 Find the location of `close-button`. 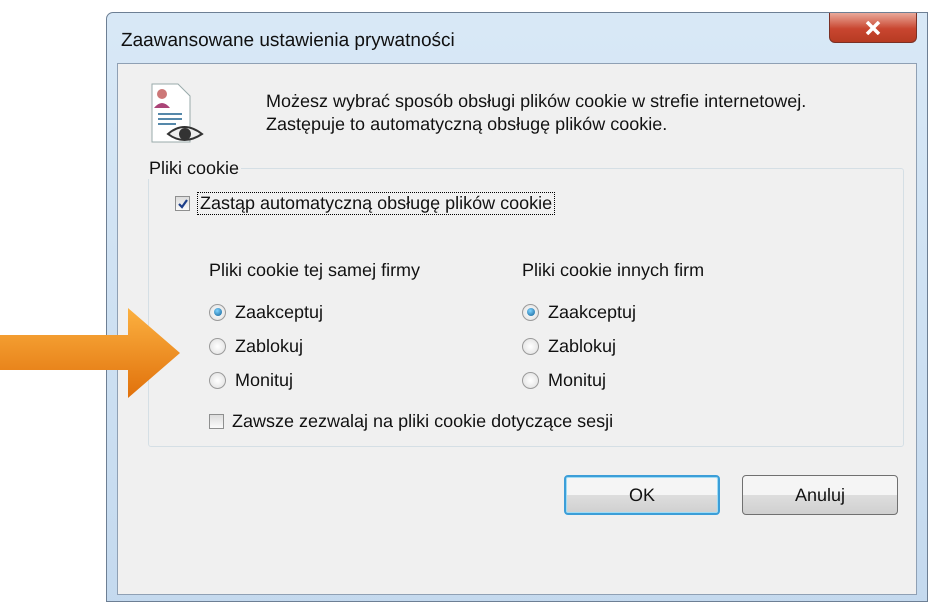

close-button is located at coordinates (873, 28).